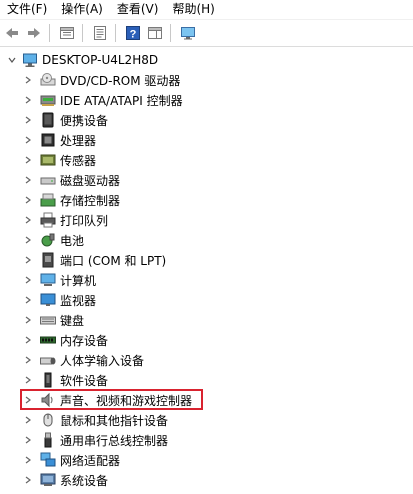  I want to click on console-tree-button, so click(67, 33).